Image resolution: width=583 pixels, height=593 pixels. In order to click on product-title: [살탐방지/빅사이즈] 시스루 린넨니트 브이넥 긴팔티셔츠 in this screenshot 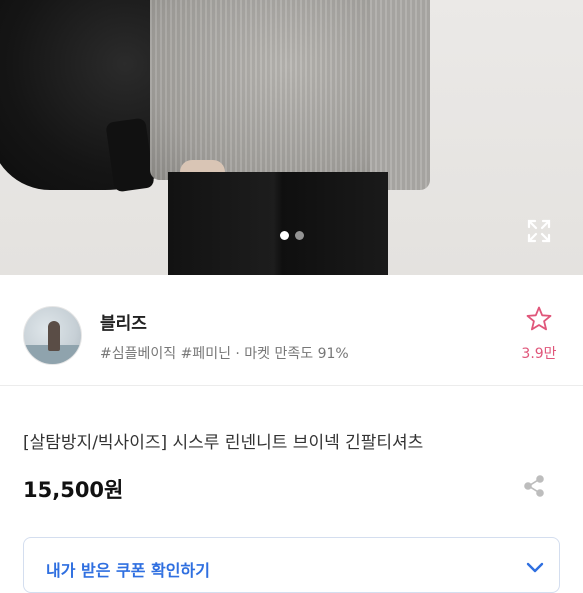, I will do `click(223, 443)`.